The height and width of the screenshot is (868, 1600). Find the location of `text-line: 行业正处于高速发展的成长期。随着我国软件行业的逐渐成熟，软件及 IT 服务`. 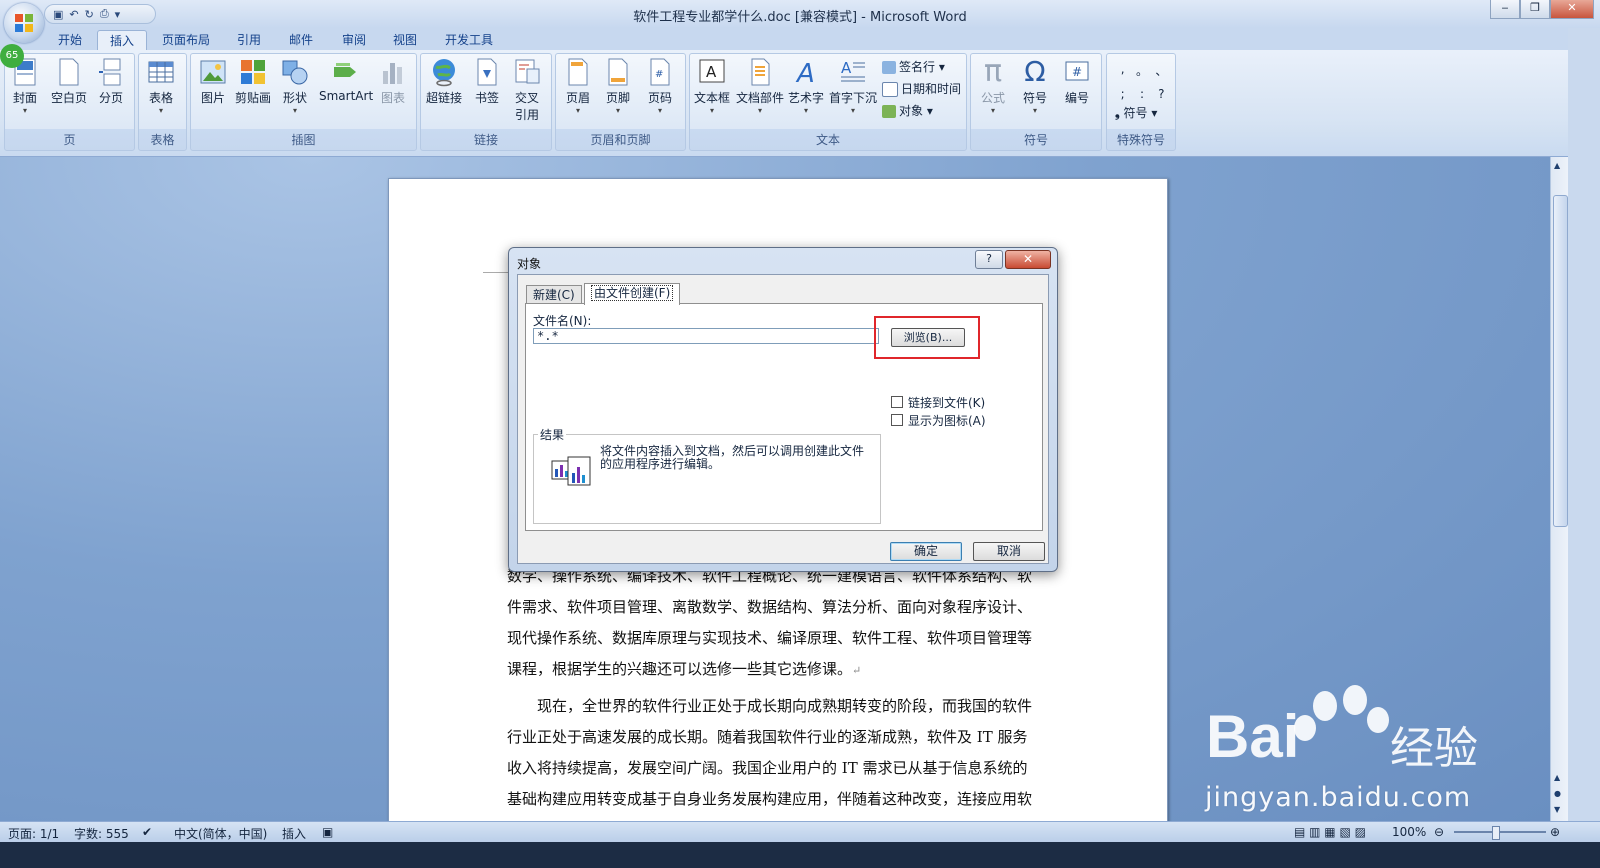

text-line: 行业正处于高速发展的成长期。随着我国软件行业的逐渐成熟，软件及 IT 服务 is located at coordinates (767, 737).